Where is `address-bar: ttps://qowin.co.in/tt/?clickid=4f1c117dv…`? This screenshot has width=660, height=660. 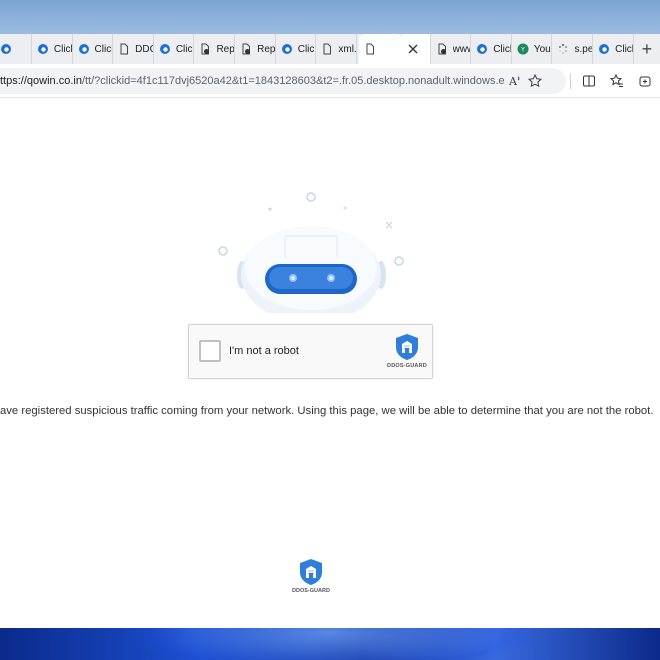 address-bar: ttps://qowin.co.in/tt/?clickid=4f1c117dv… is located at coordinates (283, 80).